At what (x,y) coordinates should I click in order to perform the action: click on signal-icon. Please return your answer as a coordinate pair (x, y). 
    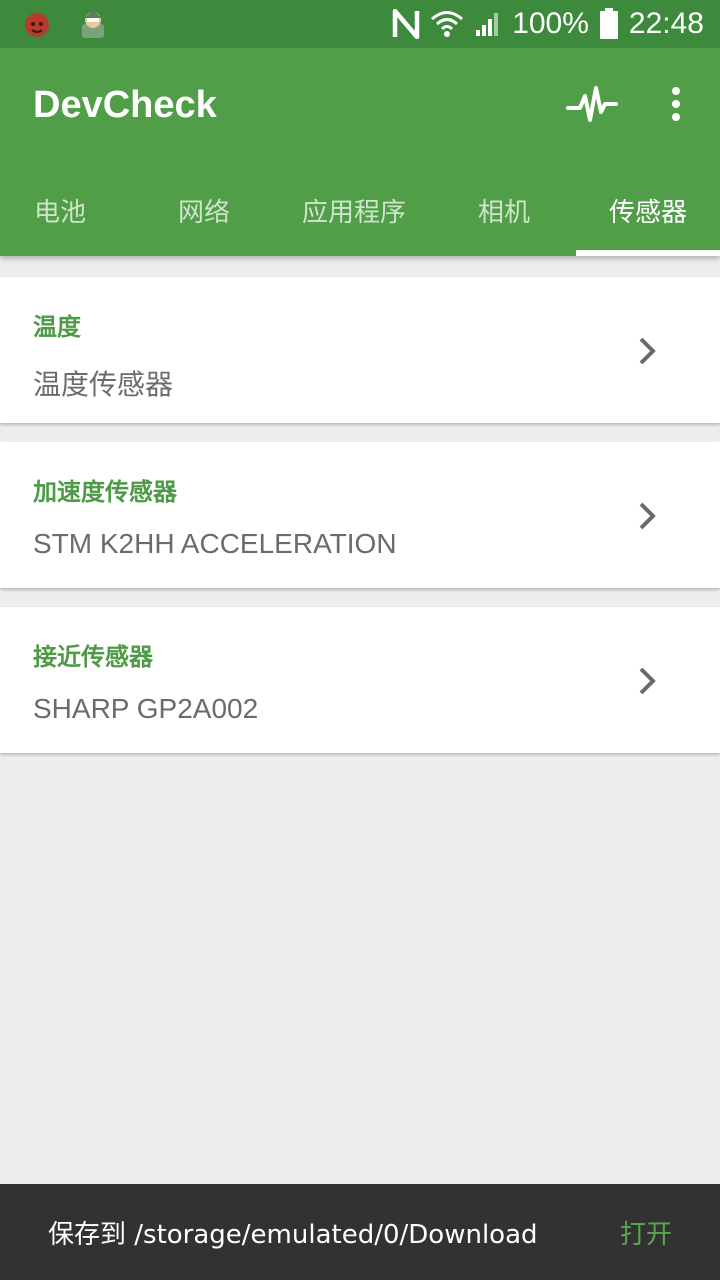
    Looking at the image, I should click on (487, 24).